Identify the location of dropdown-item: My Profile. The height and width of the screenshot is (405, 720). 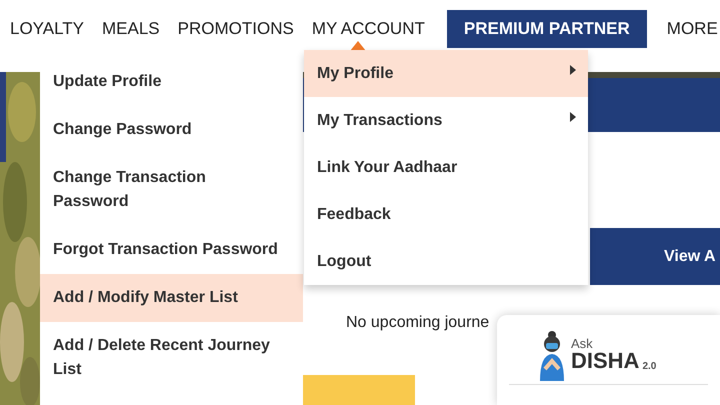
(446, 73).